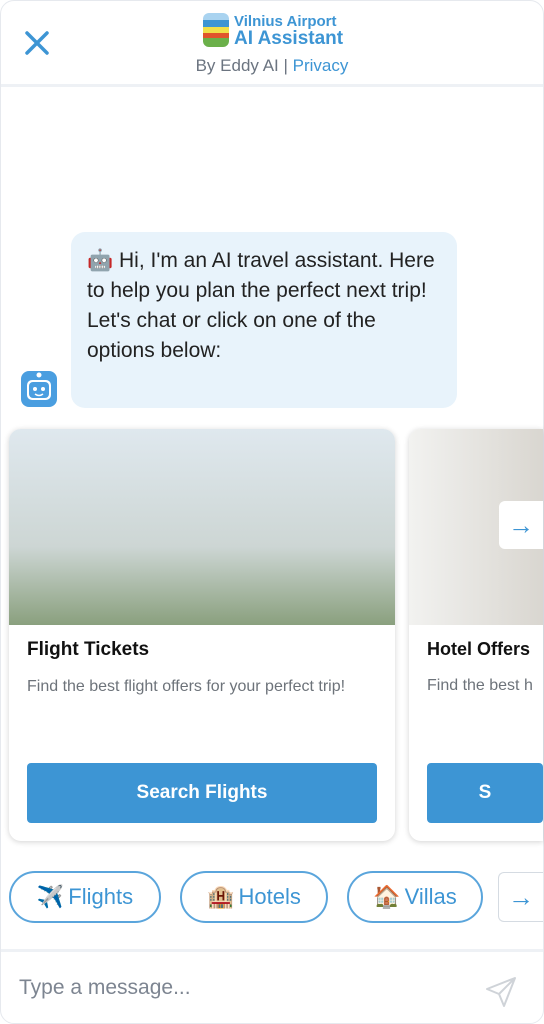  Describe the element at coordinates (269, 896) in the screenshot. I see `chip-label: Hotels` at that location.